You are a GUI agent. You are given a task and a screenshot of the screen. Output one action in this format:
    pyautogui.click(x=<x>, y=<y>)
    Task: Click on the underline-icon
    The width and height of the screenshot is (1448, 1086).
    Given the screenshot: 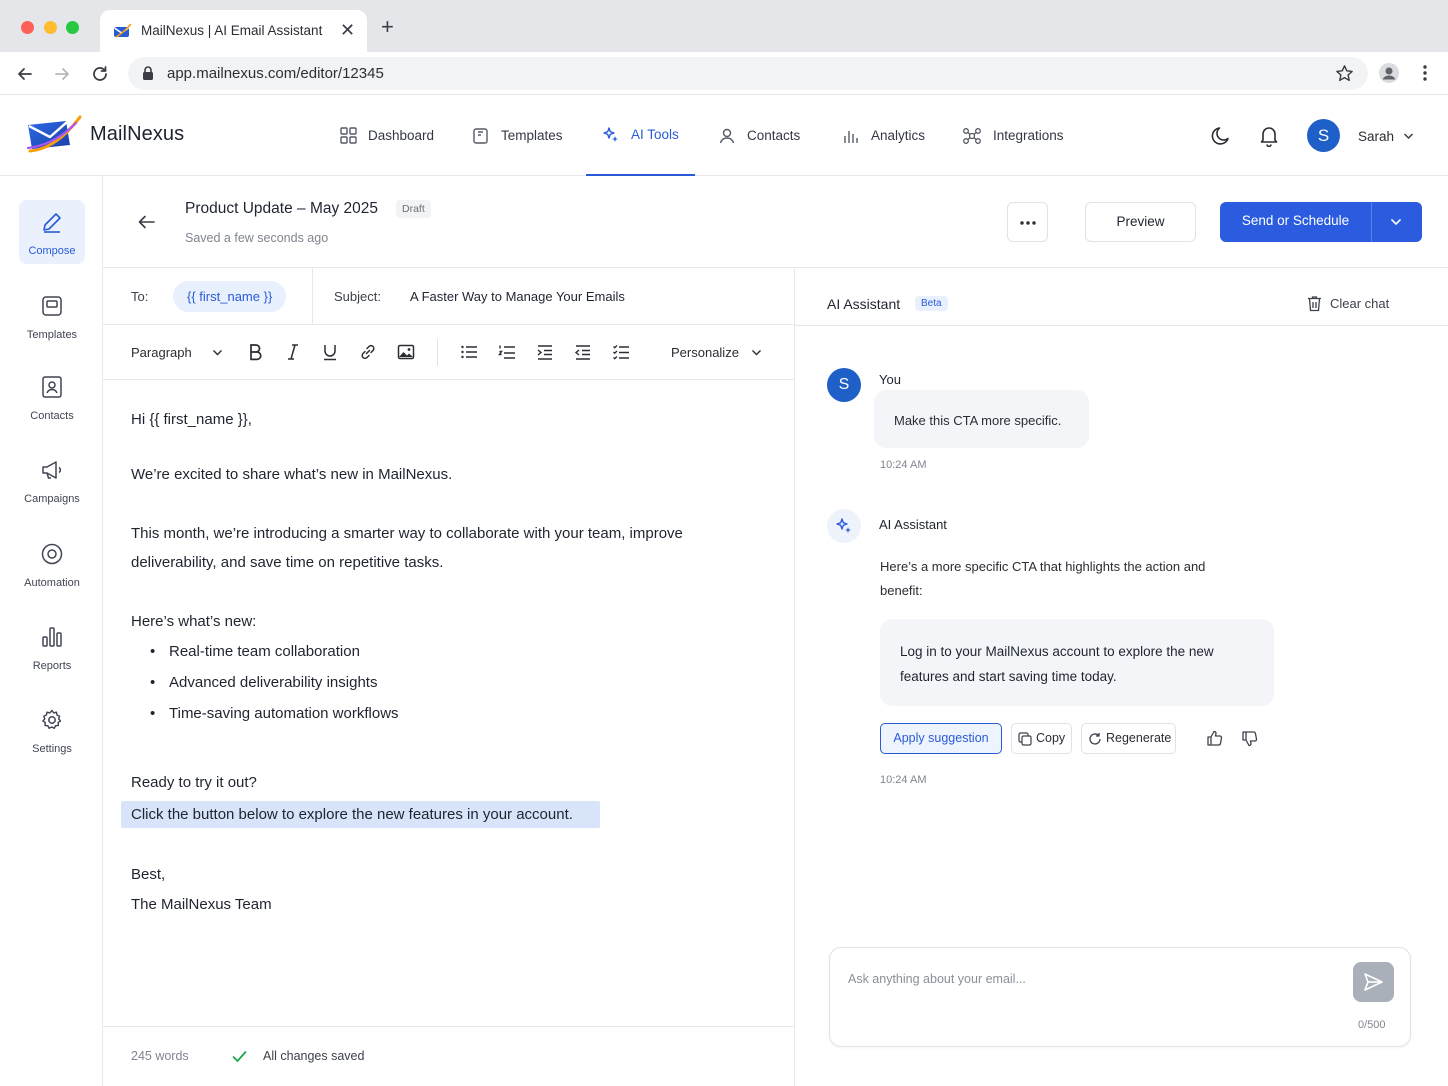 What is the action you would take?
    pyautogui.click(x=330, y=352)
    